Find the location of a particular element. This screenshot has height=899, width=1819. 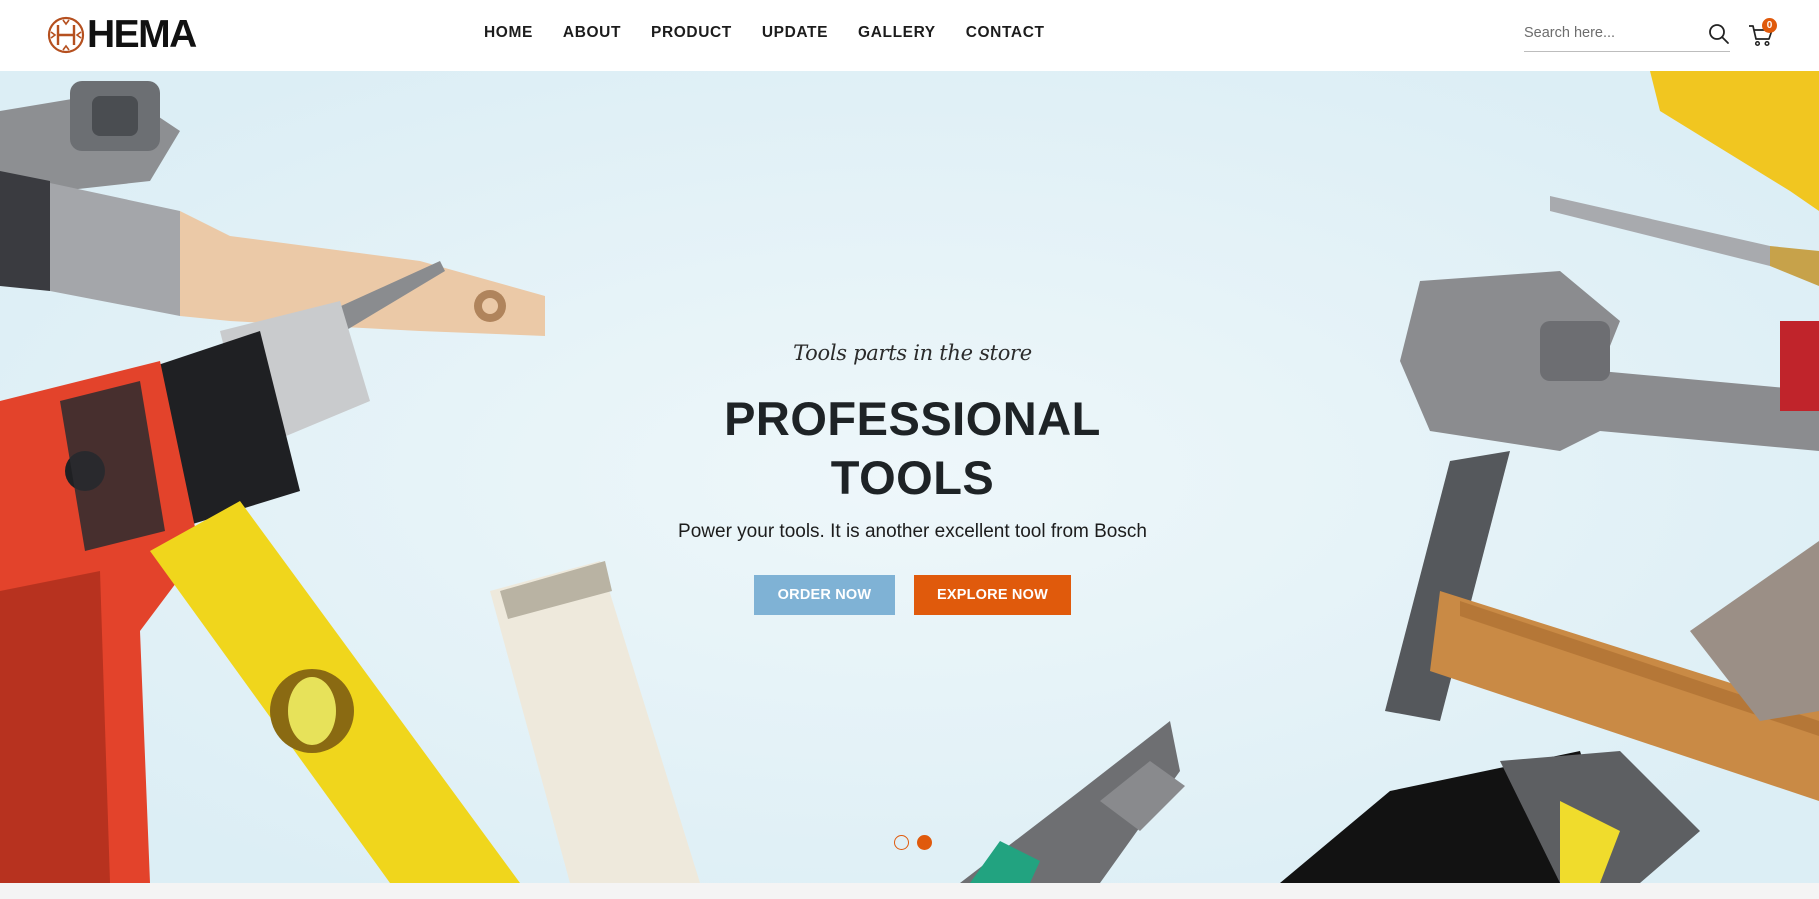

slider-dots is located at coordinates (917, 842).